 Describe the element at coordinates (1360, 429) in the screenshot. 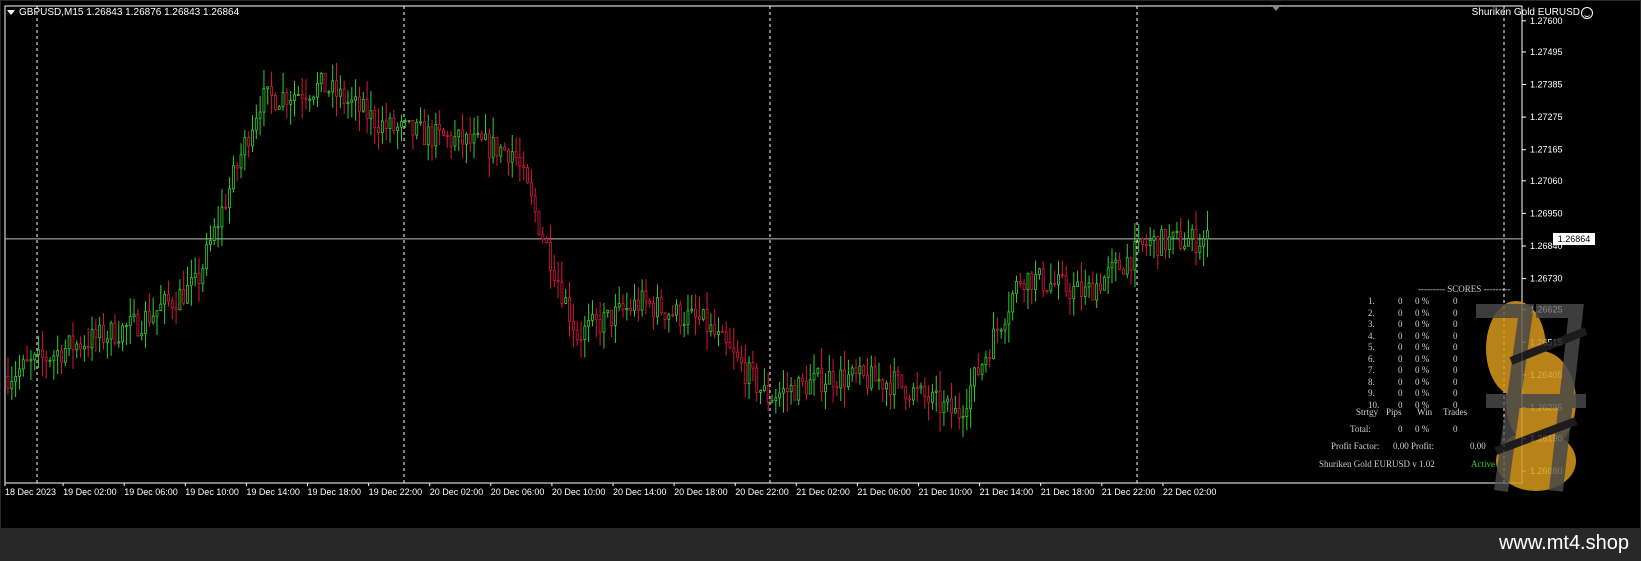

I see `total-label: Total:` at that location.